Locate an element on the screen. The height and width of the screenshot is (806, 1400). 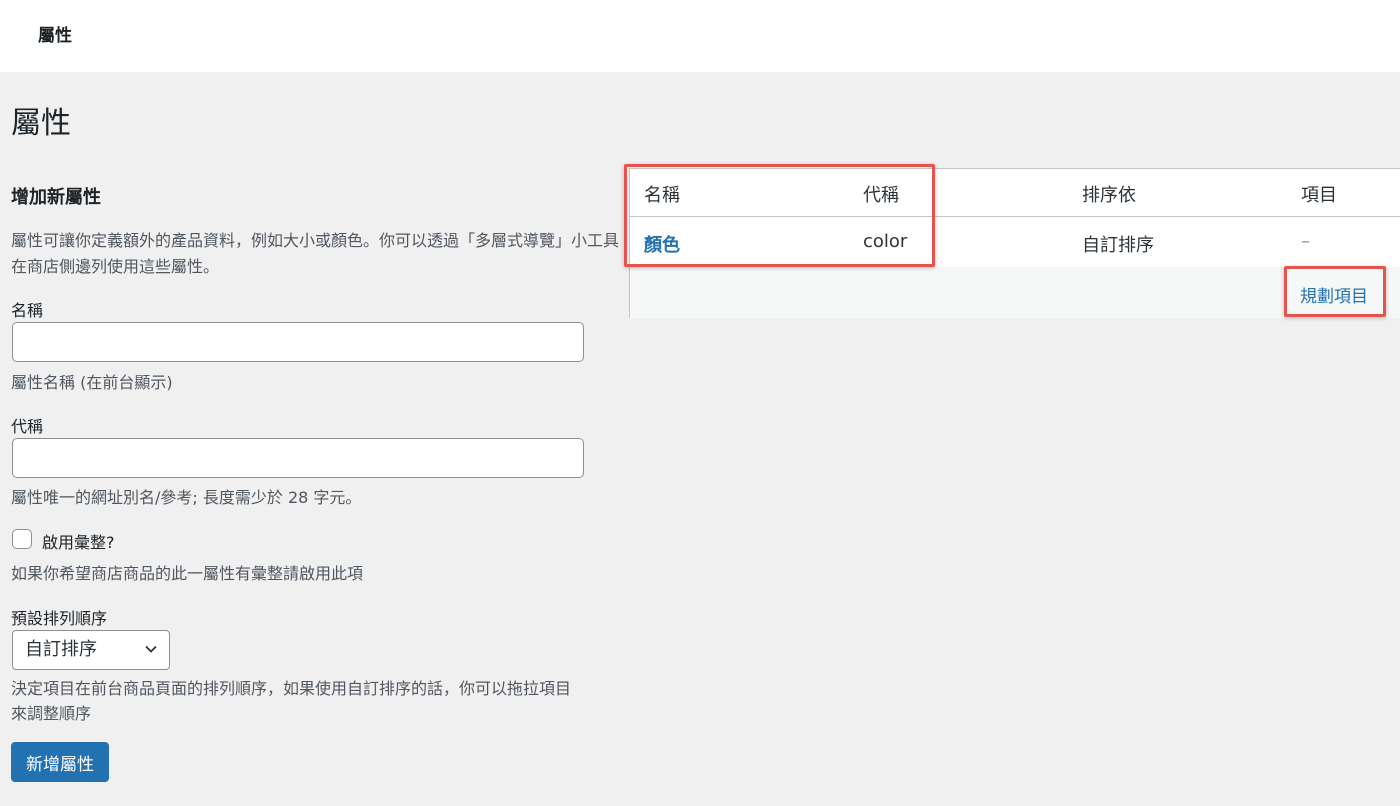
column-header-terms: 項目 is located at coordinates (1319, 194).